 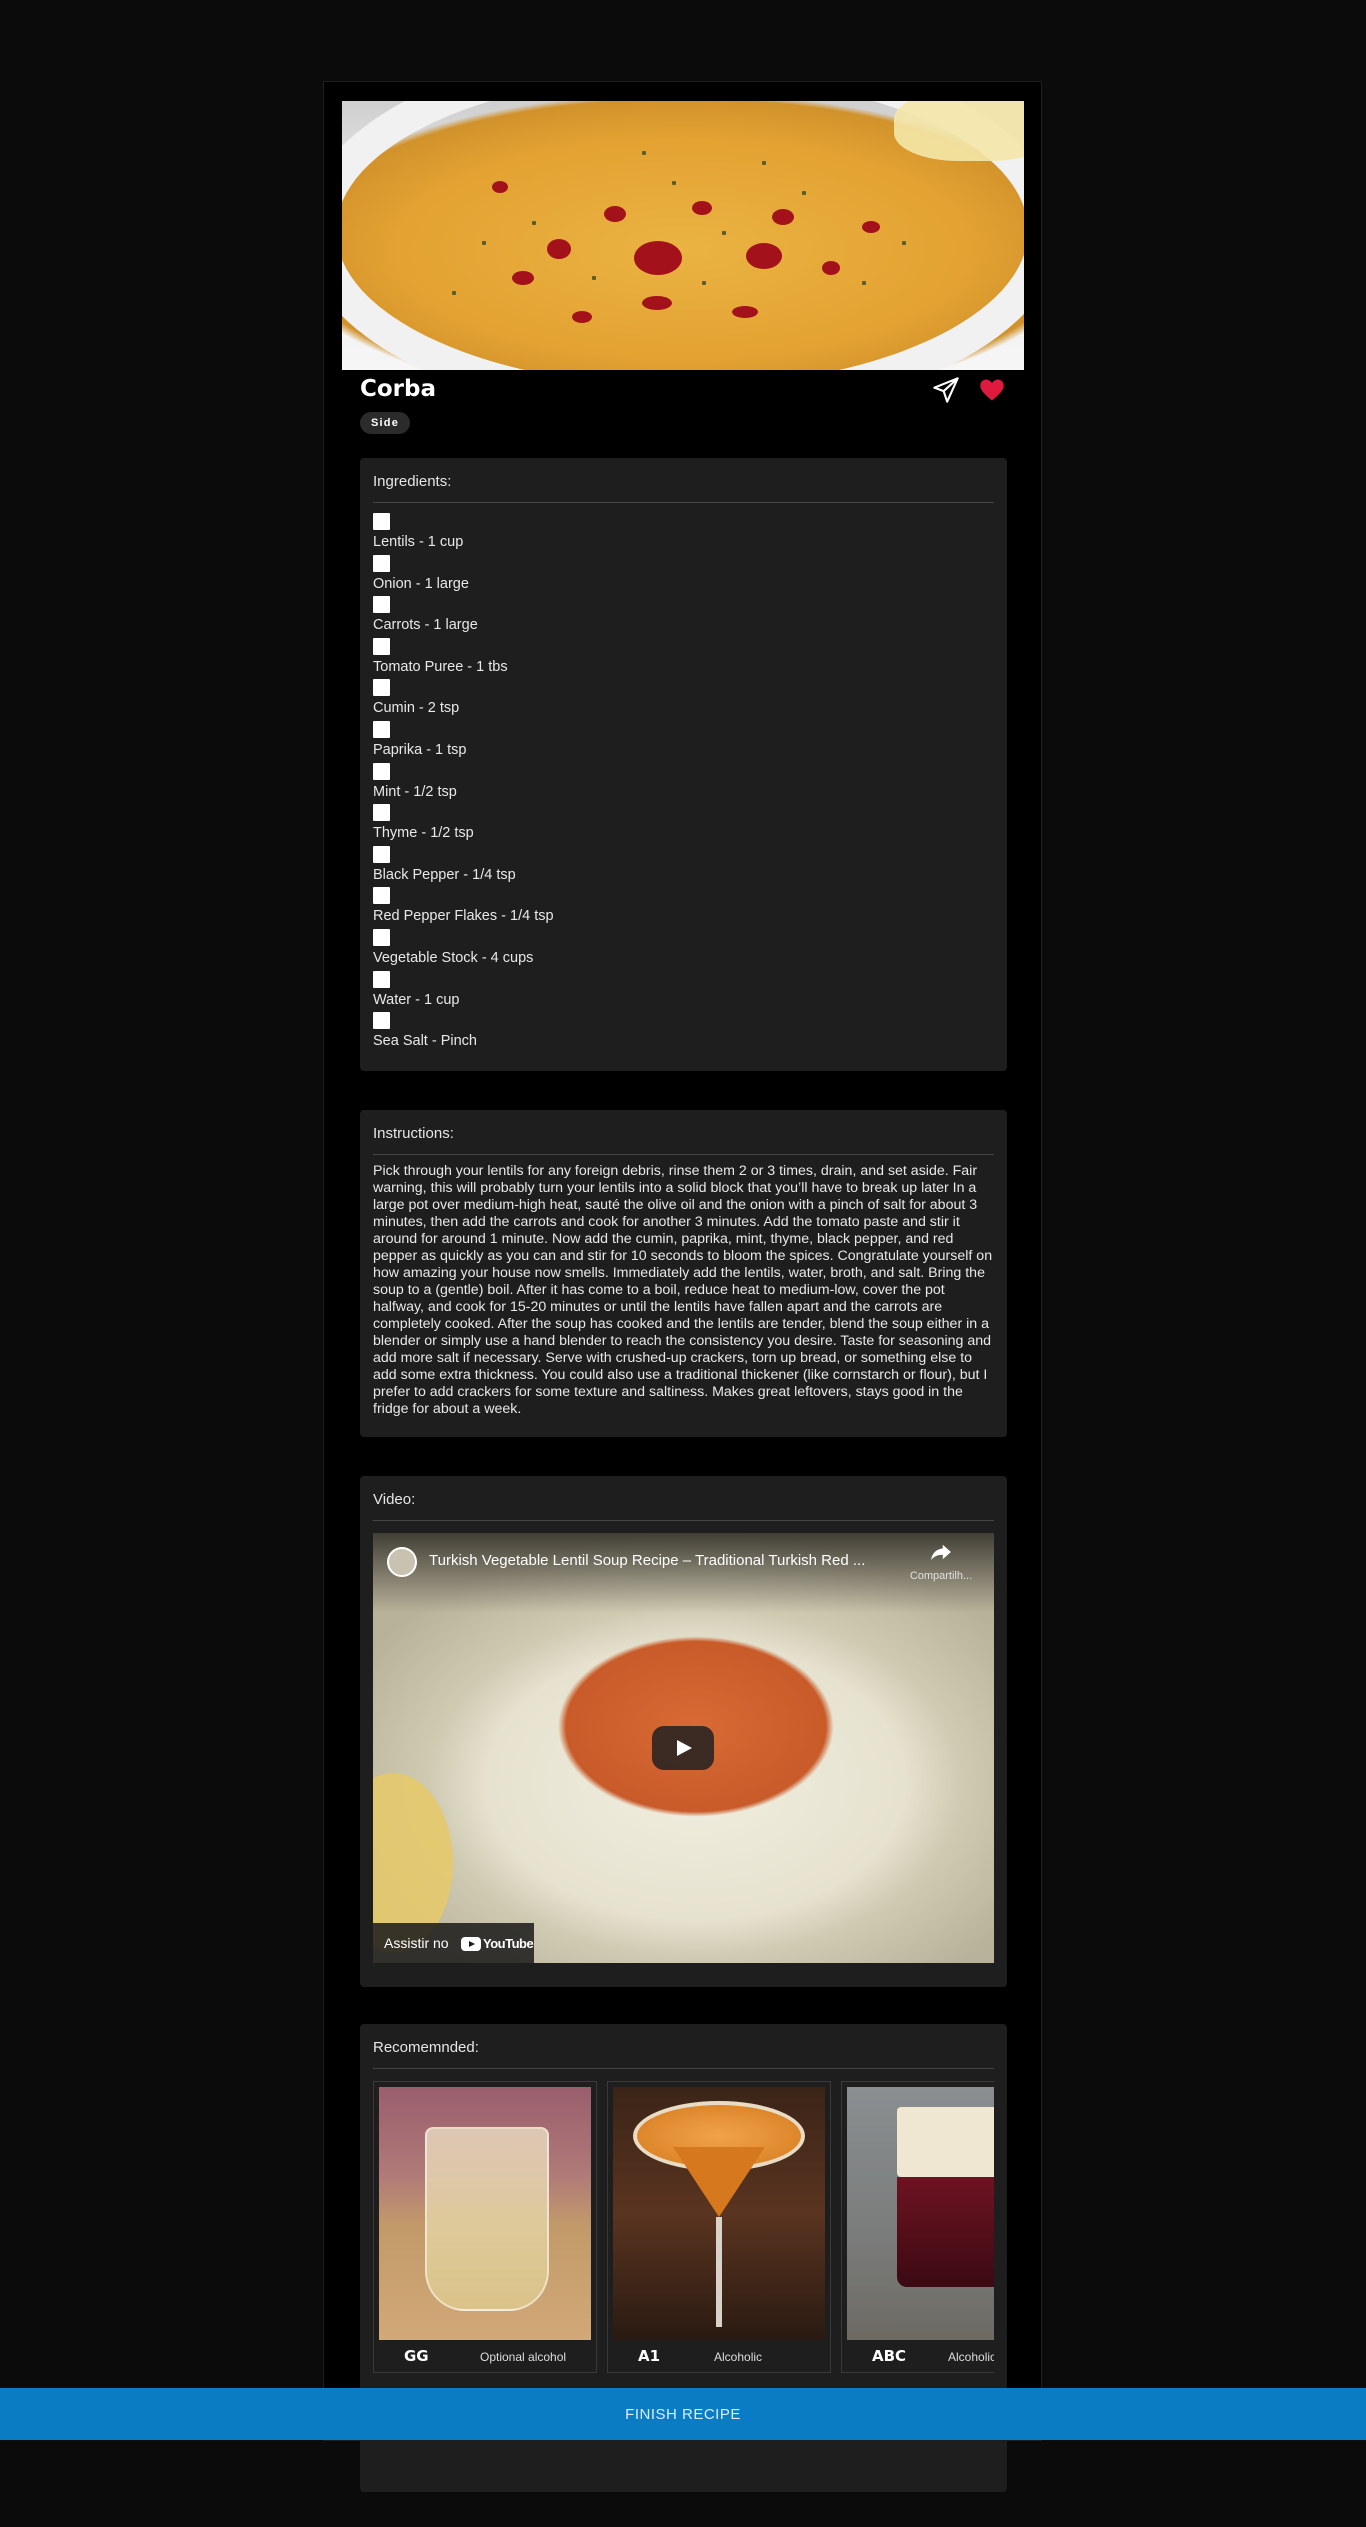 I want to click on send-icon, so click(x=946, y=390).